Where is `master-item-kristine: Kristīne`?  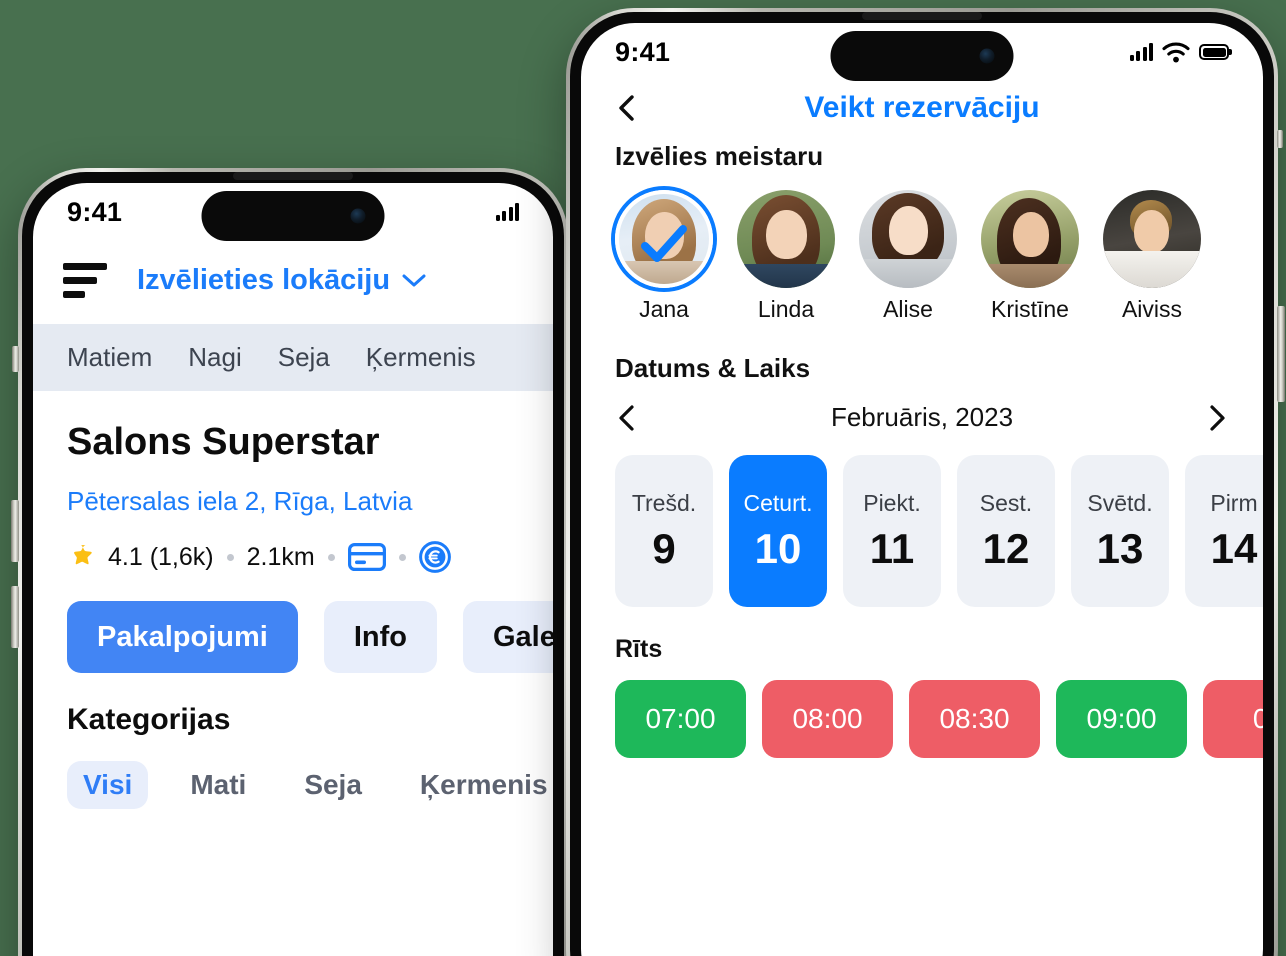
master-item-kristine: Kristīne is located at coordinates (1030, 256).